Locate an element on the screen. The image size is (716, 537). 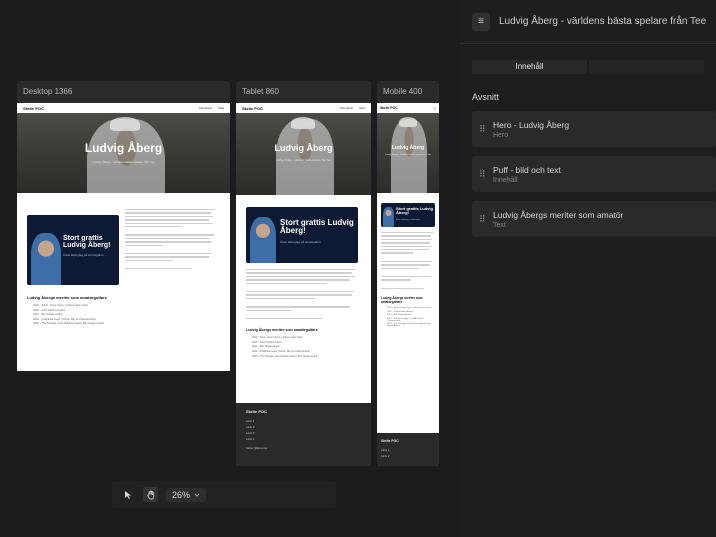
panel-tabs: Innehåll is located at coordinates (588, 67).